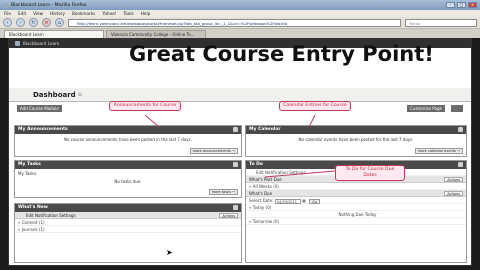 The width and height of the screenshot is (480, 270). I want to click on minimize-button: –, so click(450, 5).